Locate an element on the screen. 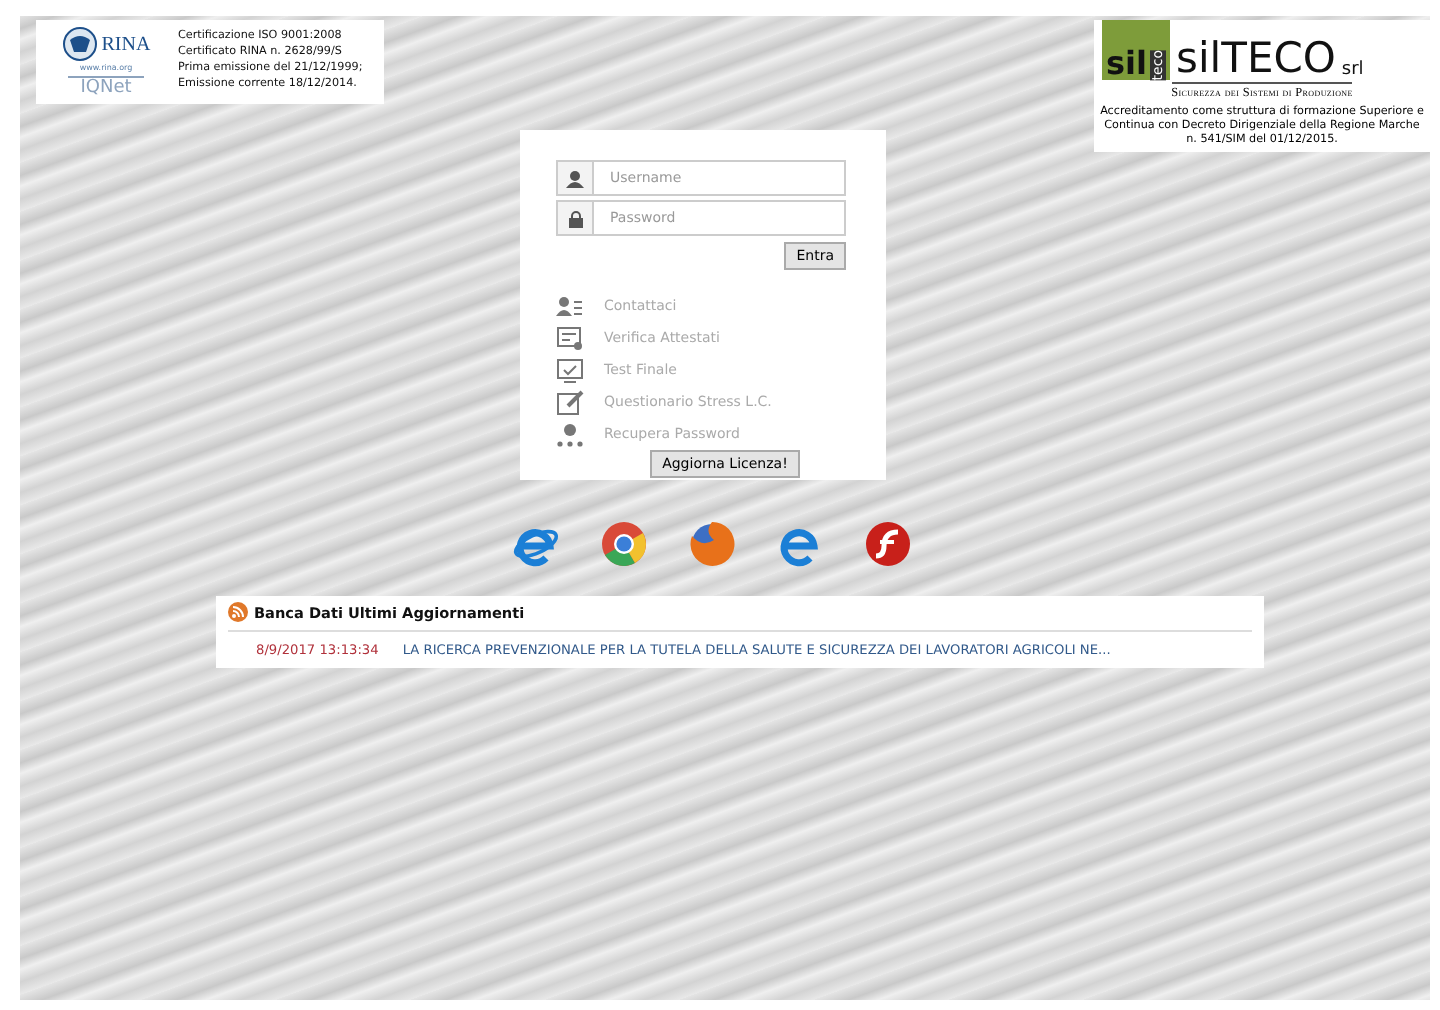 This screenshot has height=1010, width=1440. emblem-icon is located at coordinates (79, 44).